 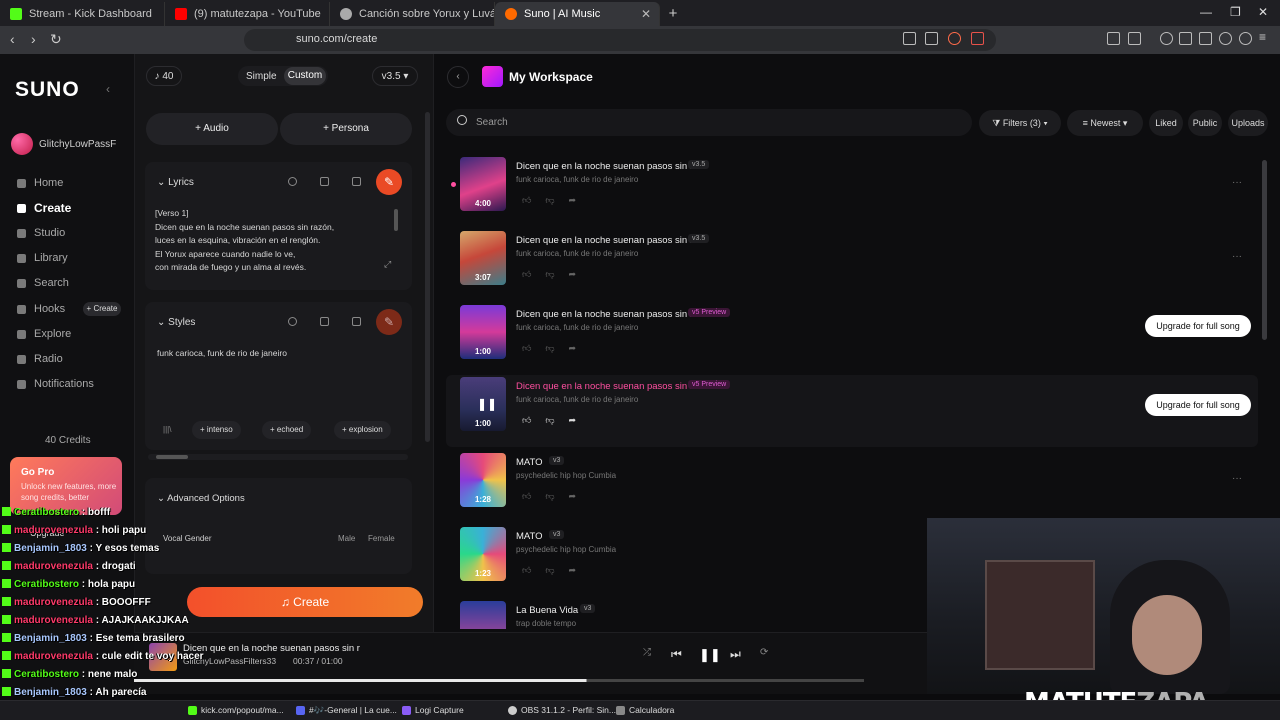 What do you see at coordinates (547, 610) in the screenshot?
I see `song-title: La Buena Vida` at bounding box center [547, 610].